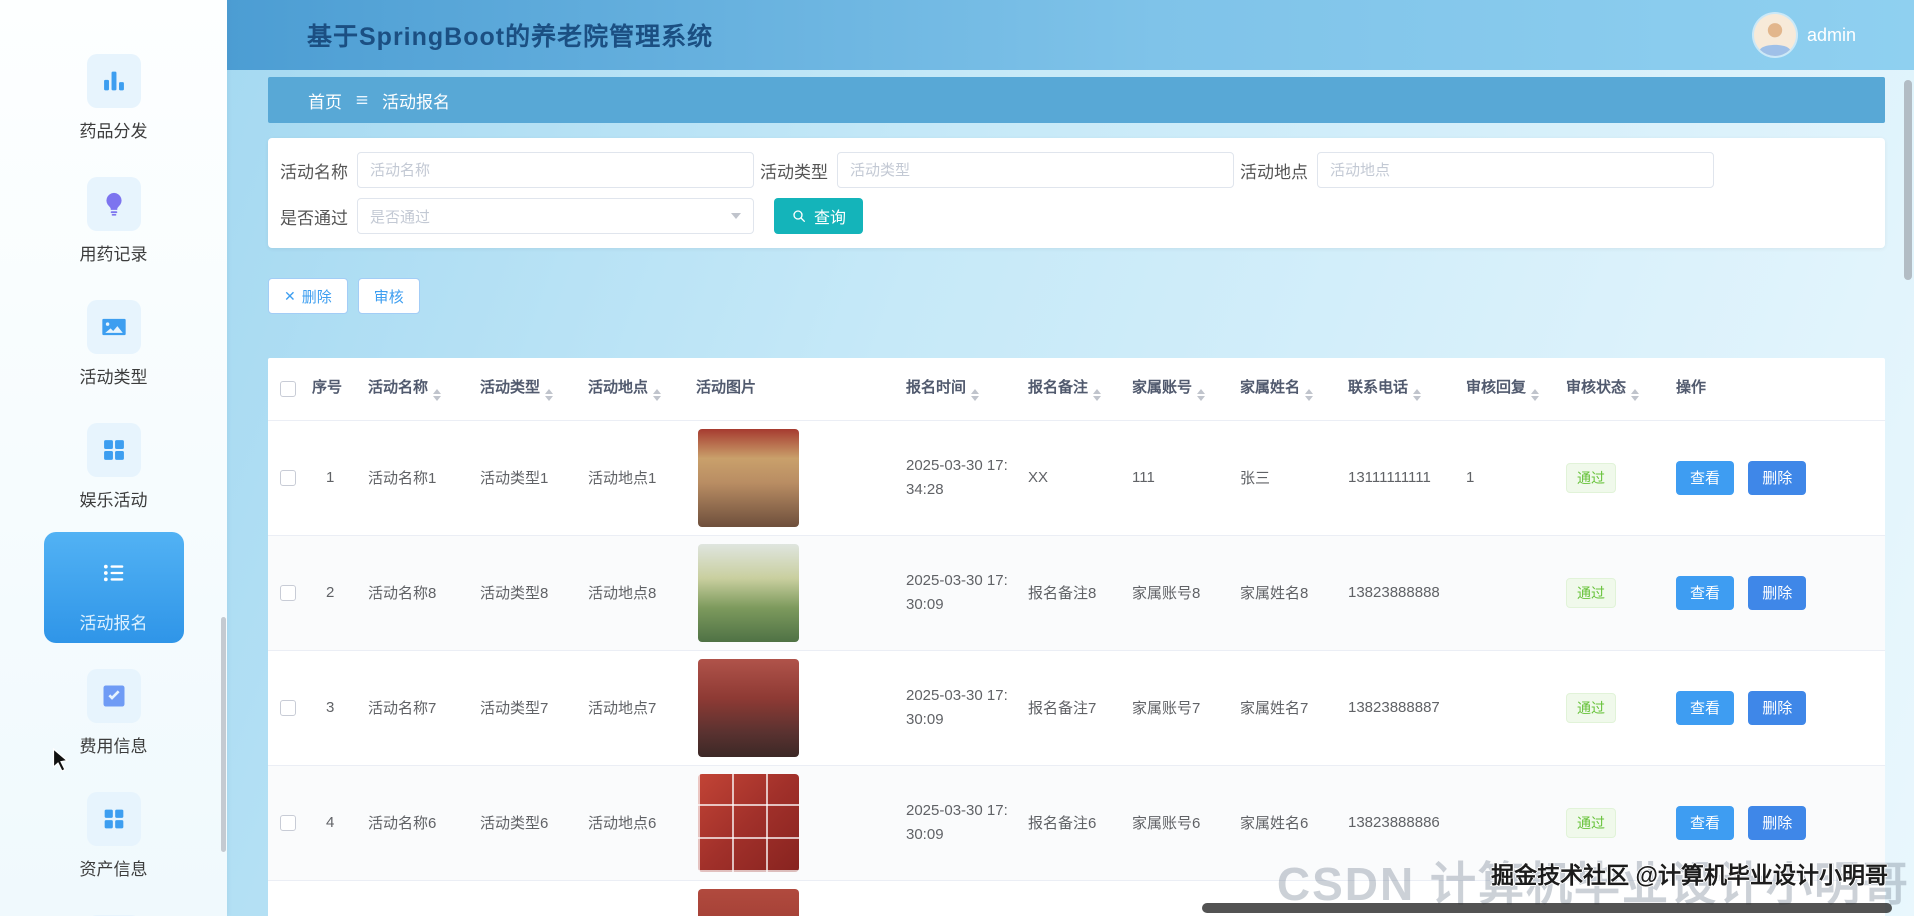 This screenshot has height=916, width=1914. I want to click on sidebar-item: 活动类型, so click(114, 341).